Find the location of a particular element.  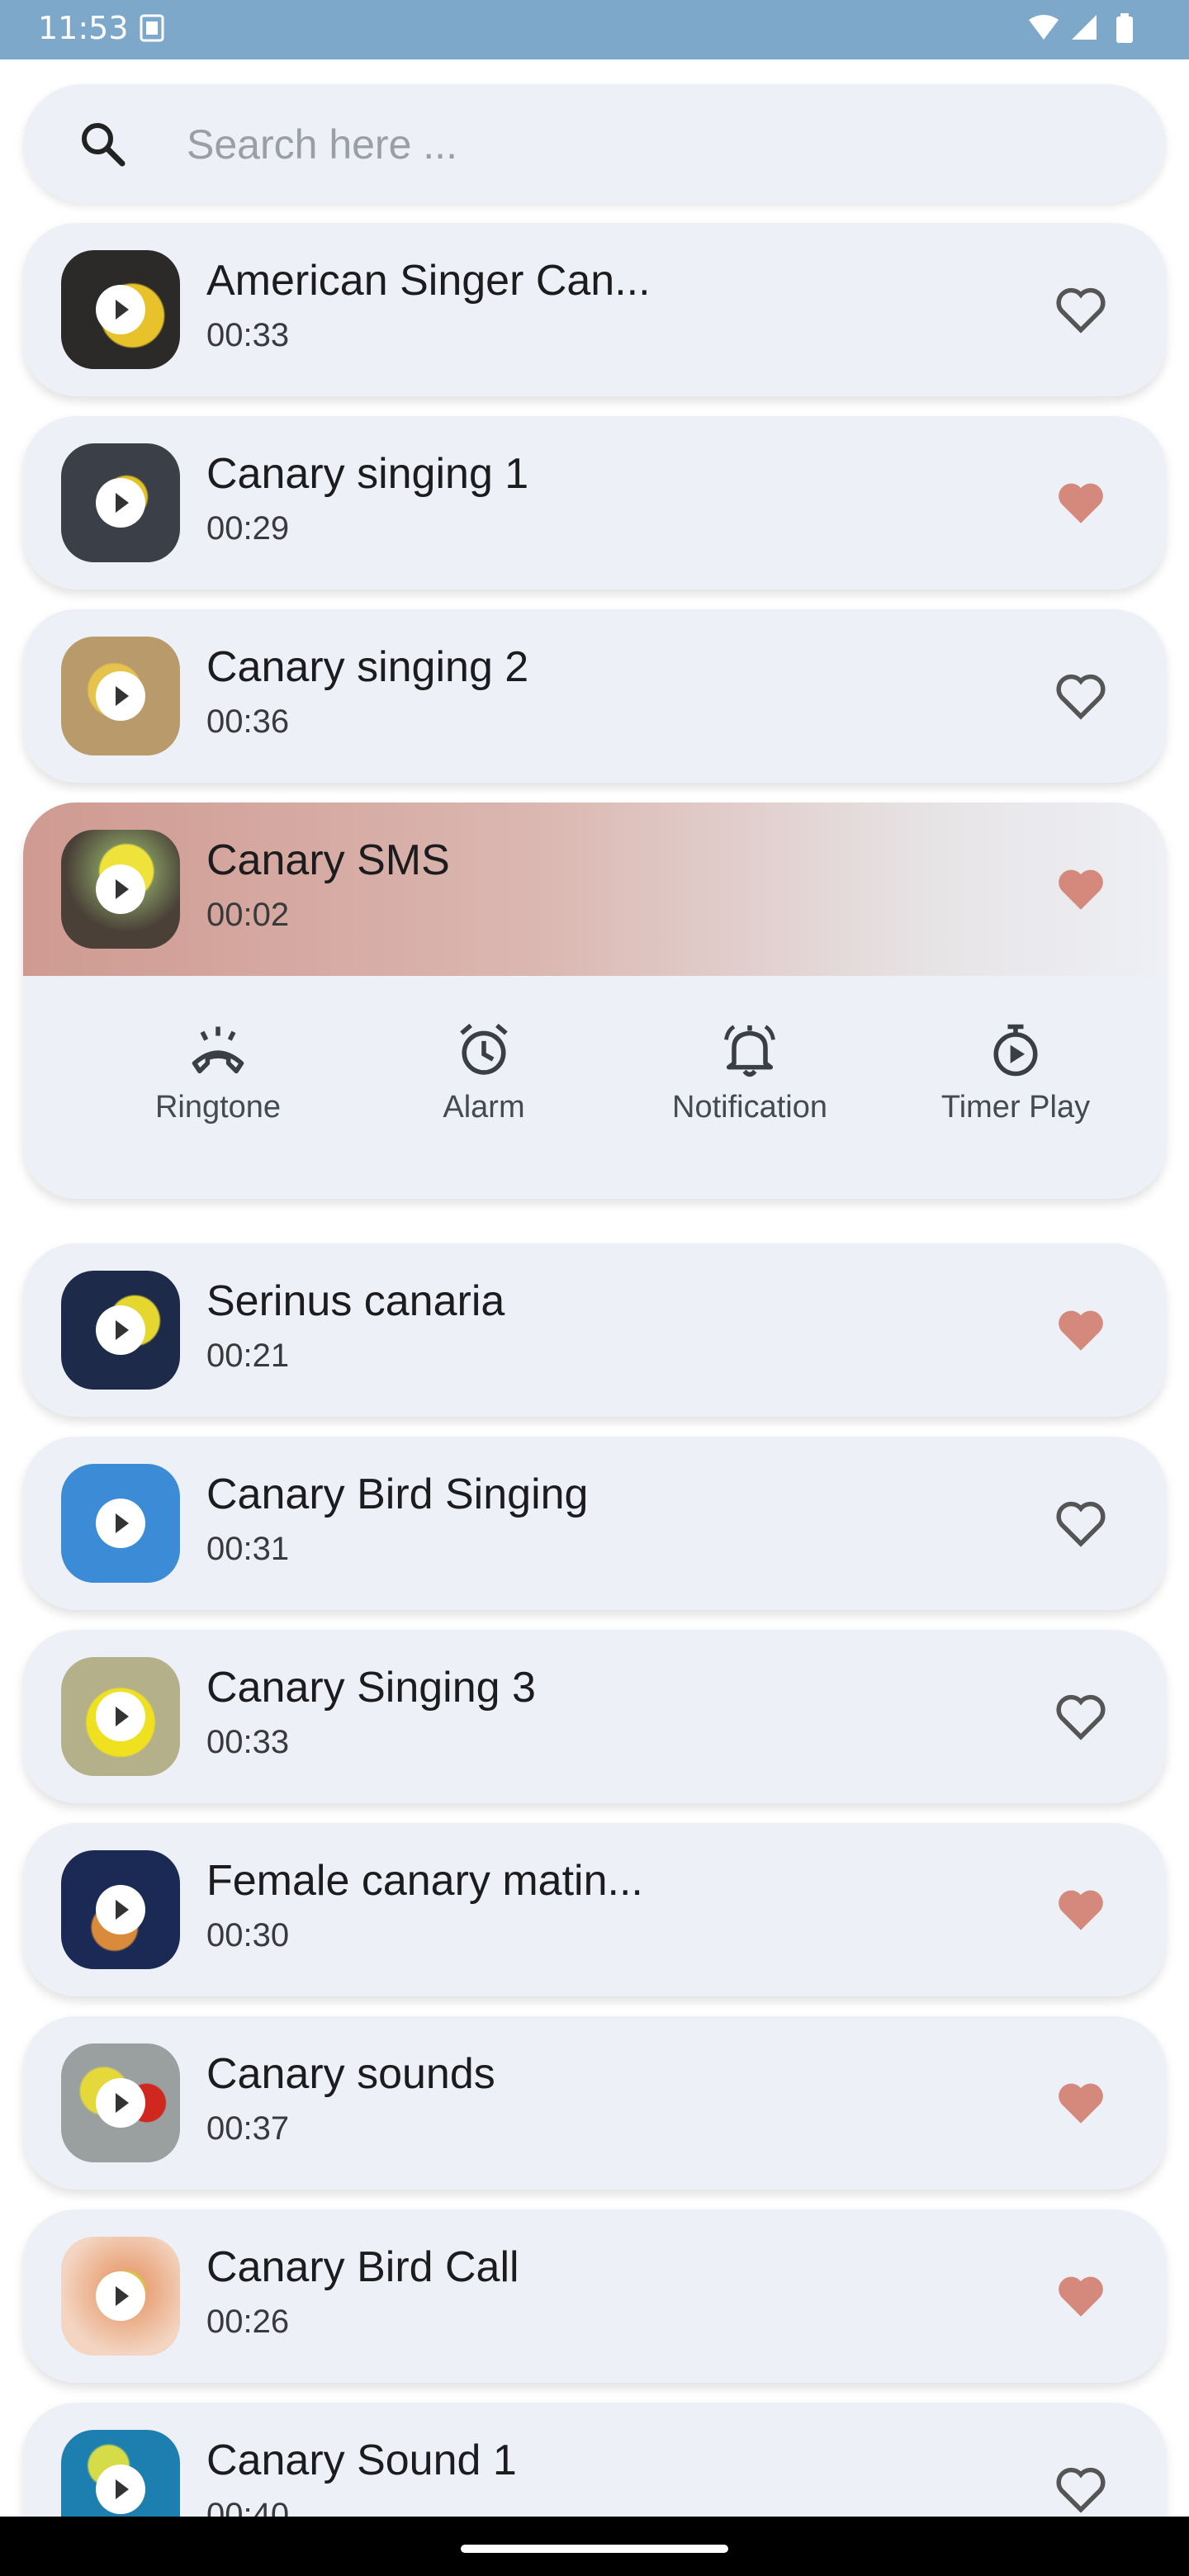

sound-duration: 00:26 is located at coordinates (248, 2322).